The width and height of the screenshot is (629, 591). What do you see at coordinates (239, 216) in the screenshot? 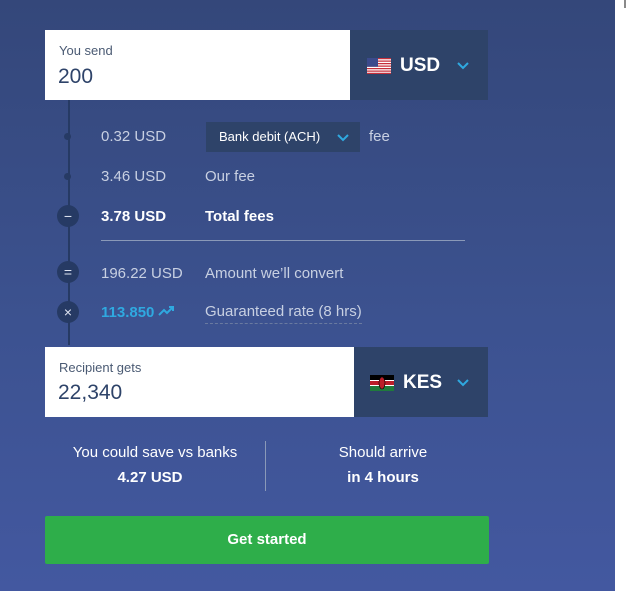
I see `total-fees-label: Total fees` at bounding box center [239, 216].